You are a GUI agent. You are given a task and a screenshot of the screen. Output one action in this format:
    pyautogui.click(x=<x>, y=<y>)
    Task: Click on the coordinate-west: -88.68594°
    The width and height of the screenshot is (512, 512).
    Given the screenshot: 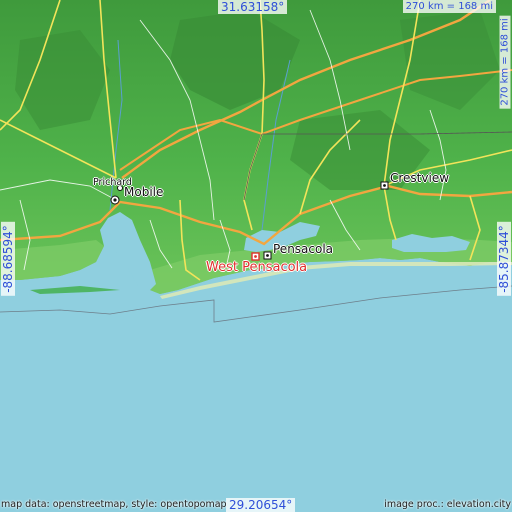 What is the action you would take?
    pyautogui.click(x=8, y=259)
    